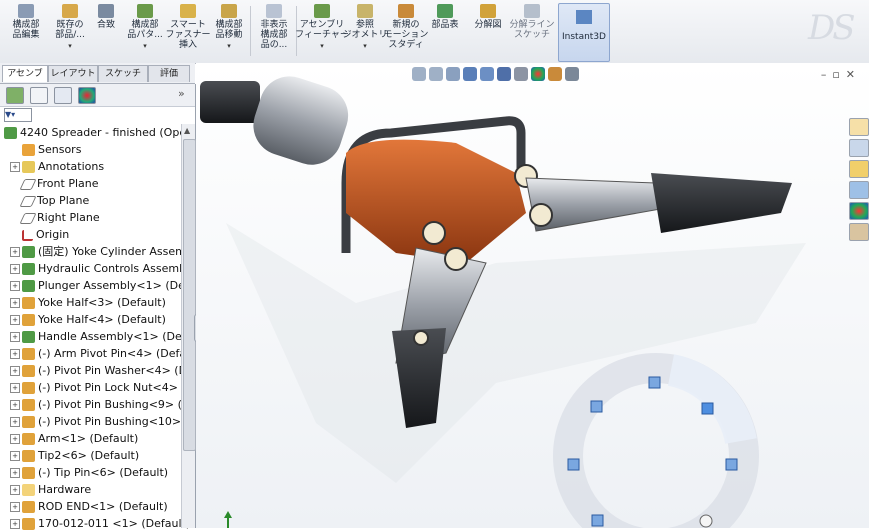 This screenshot has height=532, width=869. I want to click on instant3d-button: Instant3D, so click(584, 32).